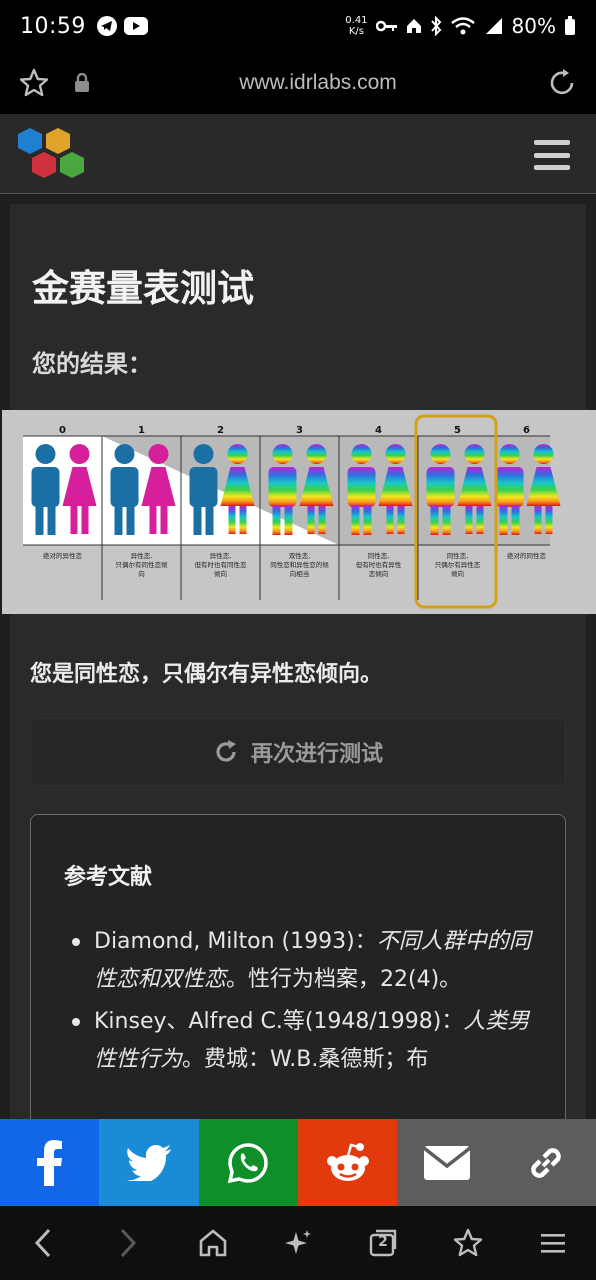 This screenshot has height=1280, width=596. Describe the element at coordinates (356, 26) in the screenshot. I see `network-speed: 0.41 K/s` at that location.